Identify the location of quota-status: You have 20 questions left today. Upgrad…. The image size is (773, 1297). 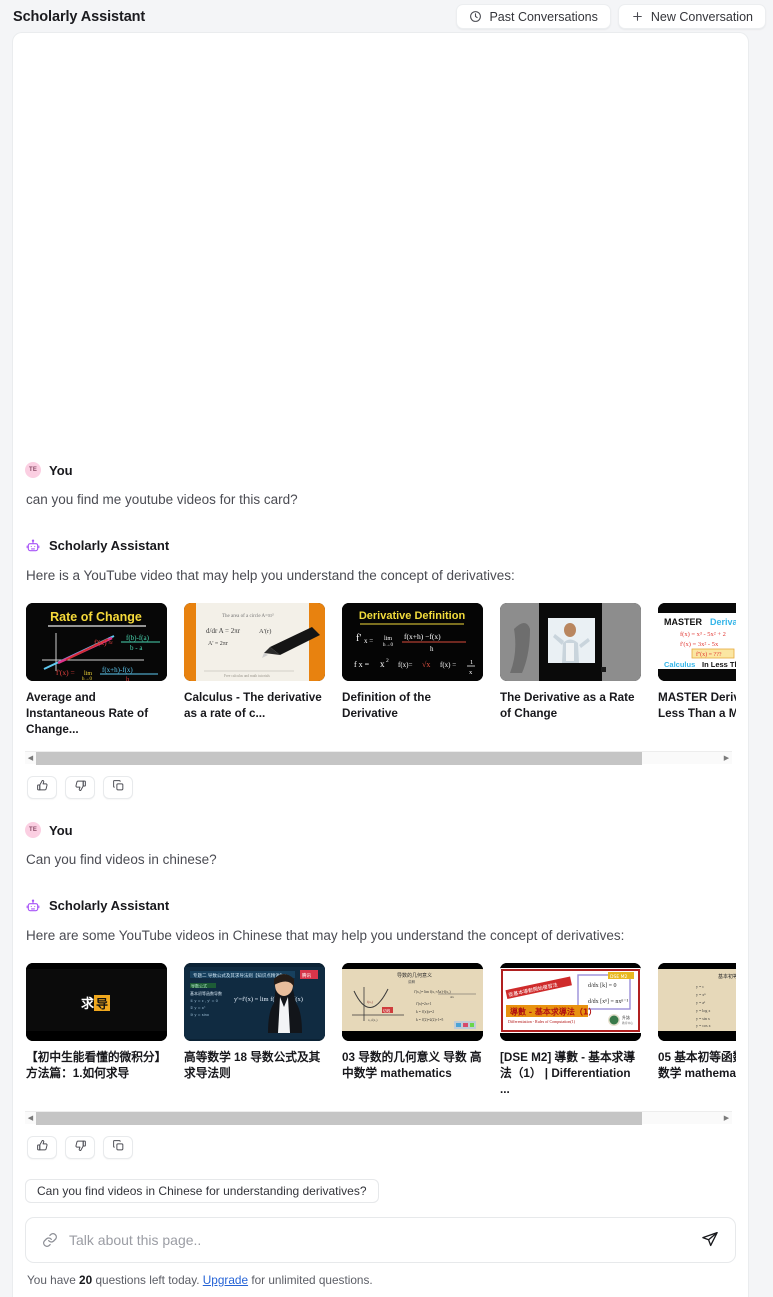
(380, 1280).